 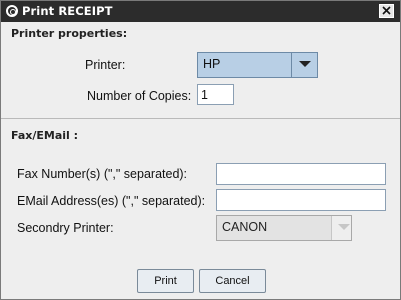 I want to click on title-bar: Print RECEIPT, so click(x=200, y=11).